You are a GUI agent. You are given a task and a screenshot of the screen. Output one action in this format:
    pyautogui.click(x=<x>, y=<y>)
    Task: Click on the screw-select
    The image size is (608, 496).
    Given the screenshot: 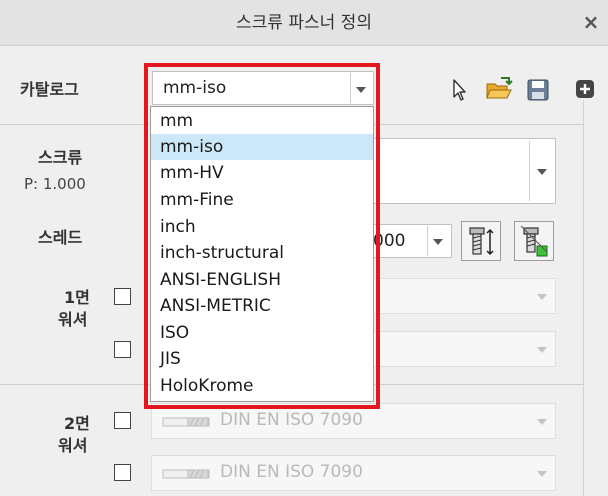 What is the action you would take?
    pyautogui.click(x=458, y=171)
    